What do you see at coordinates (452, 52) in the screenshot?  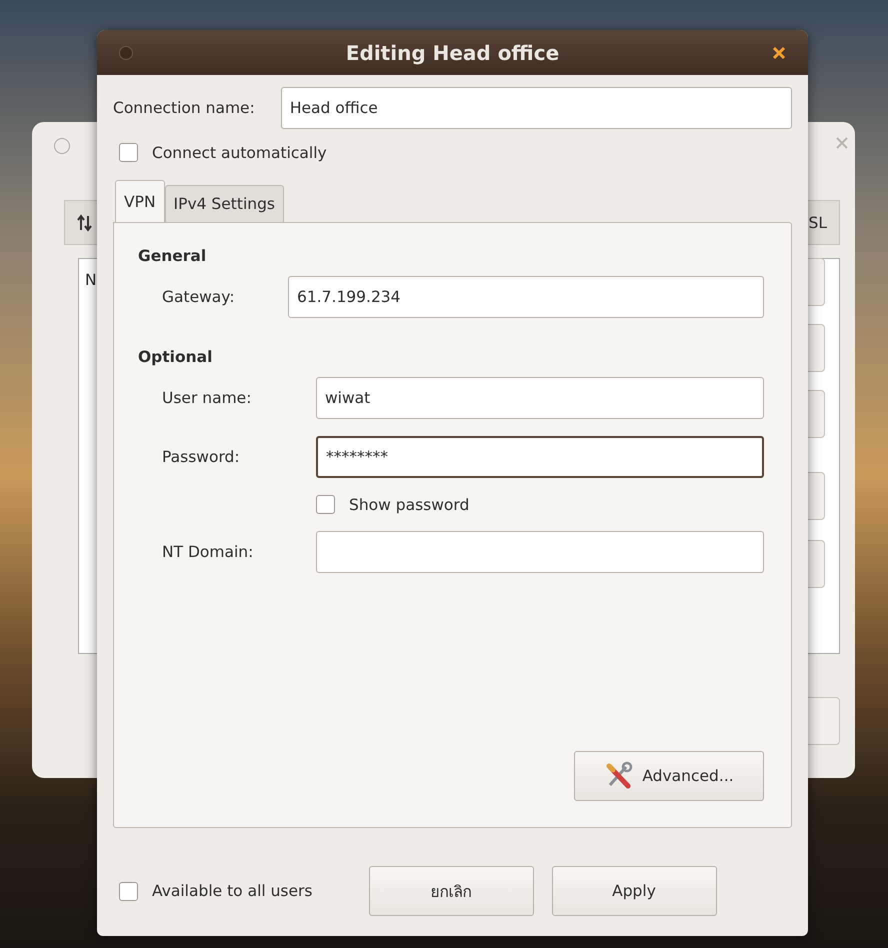 I see `window-title: Editing Head office` at bounding box center [452, 52].